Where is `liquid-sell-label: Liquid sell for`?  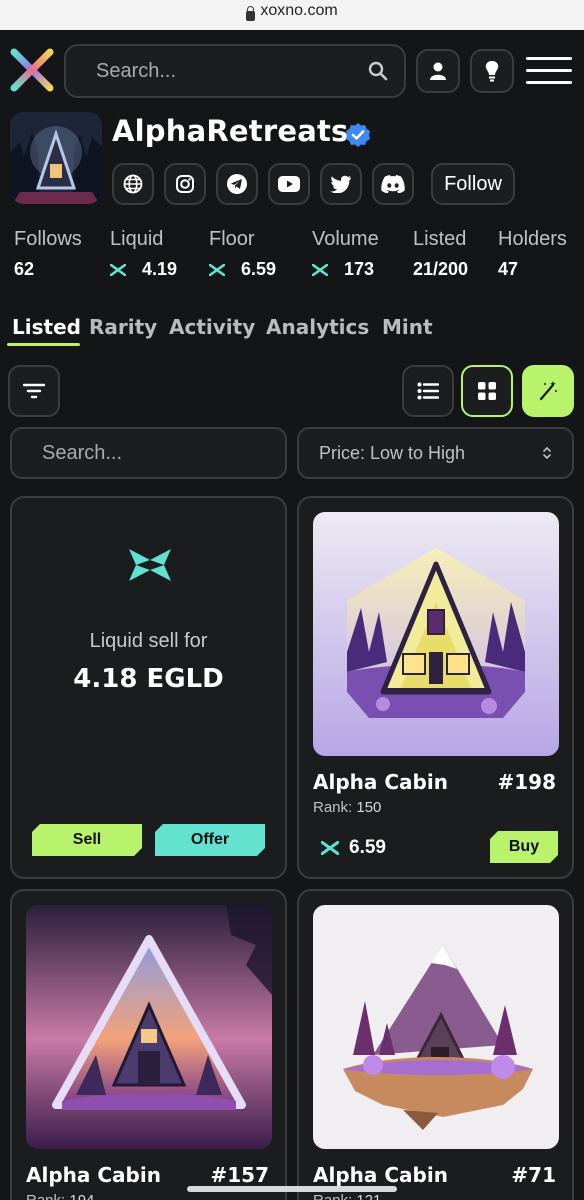
liquid-sell-label: Liquid sell for is located at coordinates (148, 641).